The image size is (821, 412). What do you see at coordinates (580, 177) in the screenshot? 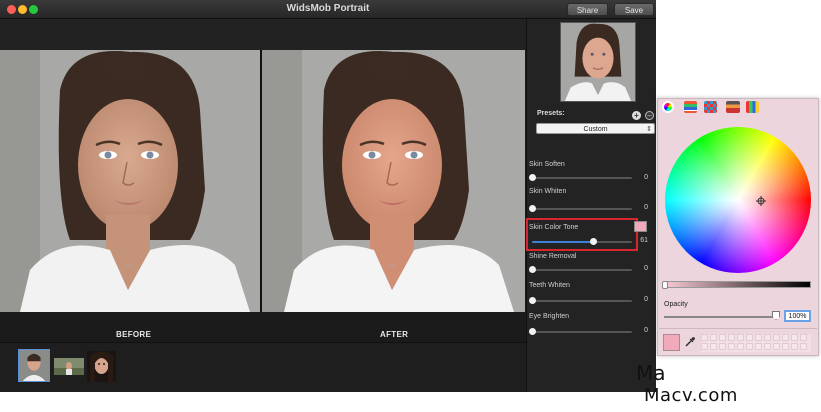
I see `skin-soften-slider` at bounding box center [580, 177].